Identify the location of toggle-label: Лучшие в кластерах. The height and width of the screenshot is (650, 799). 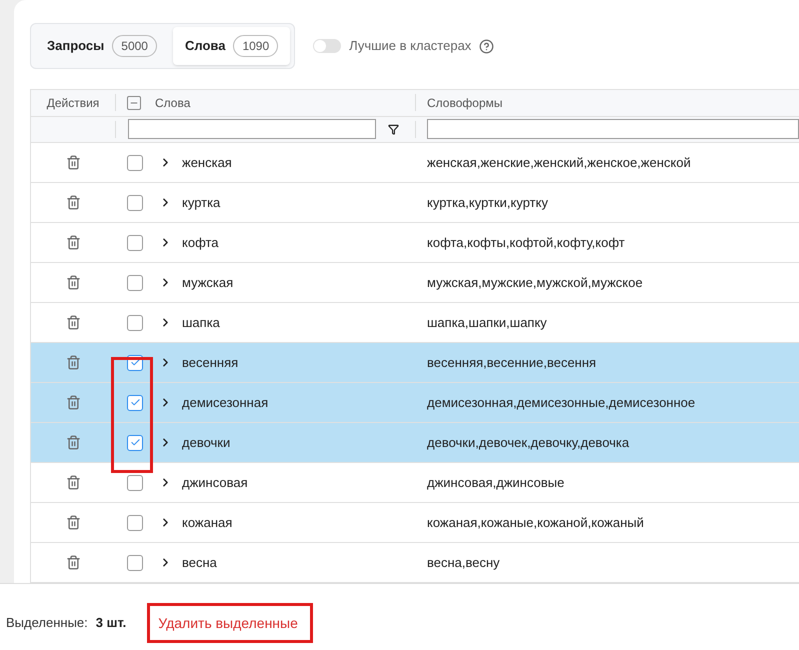
(410, 46).